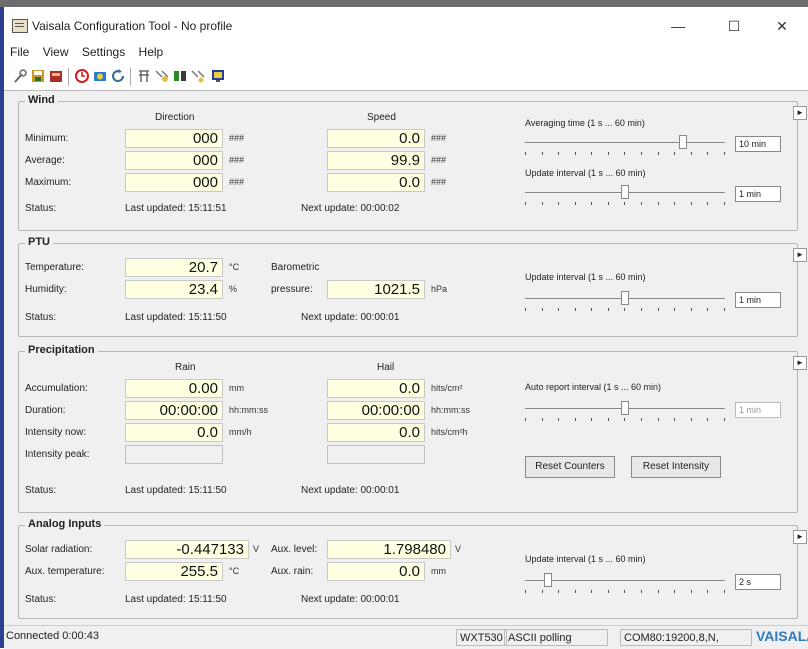 The image size is (808, 649). I want to click on connect-icon, so click(180, 76).